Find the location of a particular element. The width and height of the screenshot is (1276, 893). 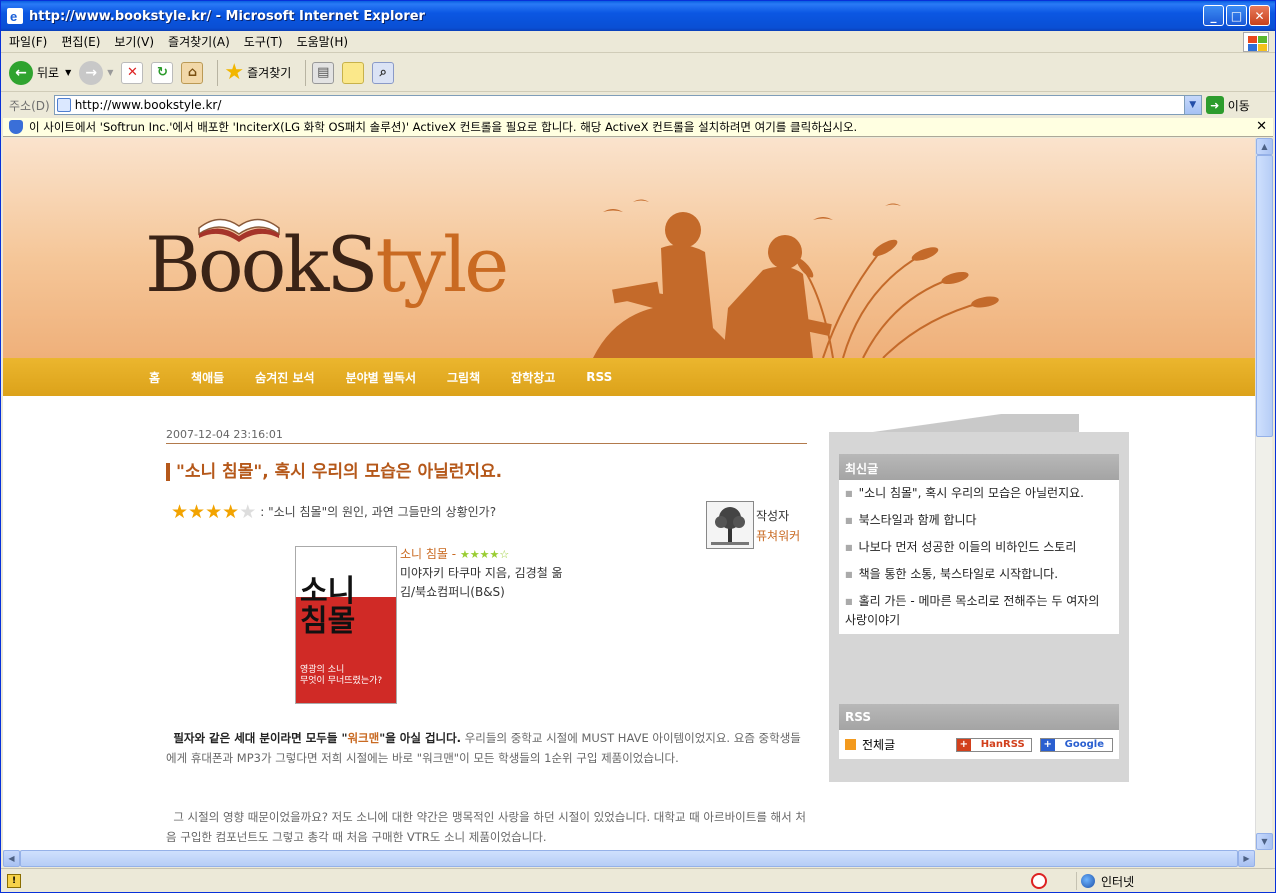

go-arrow-icon: ➜ is located at coordinates (1214, 105).